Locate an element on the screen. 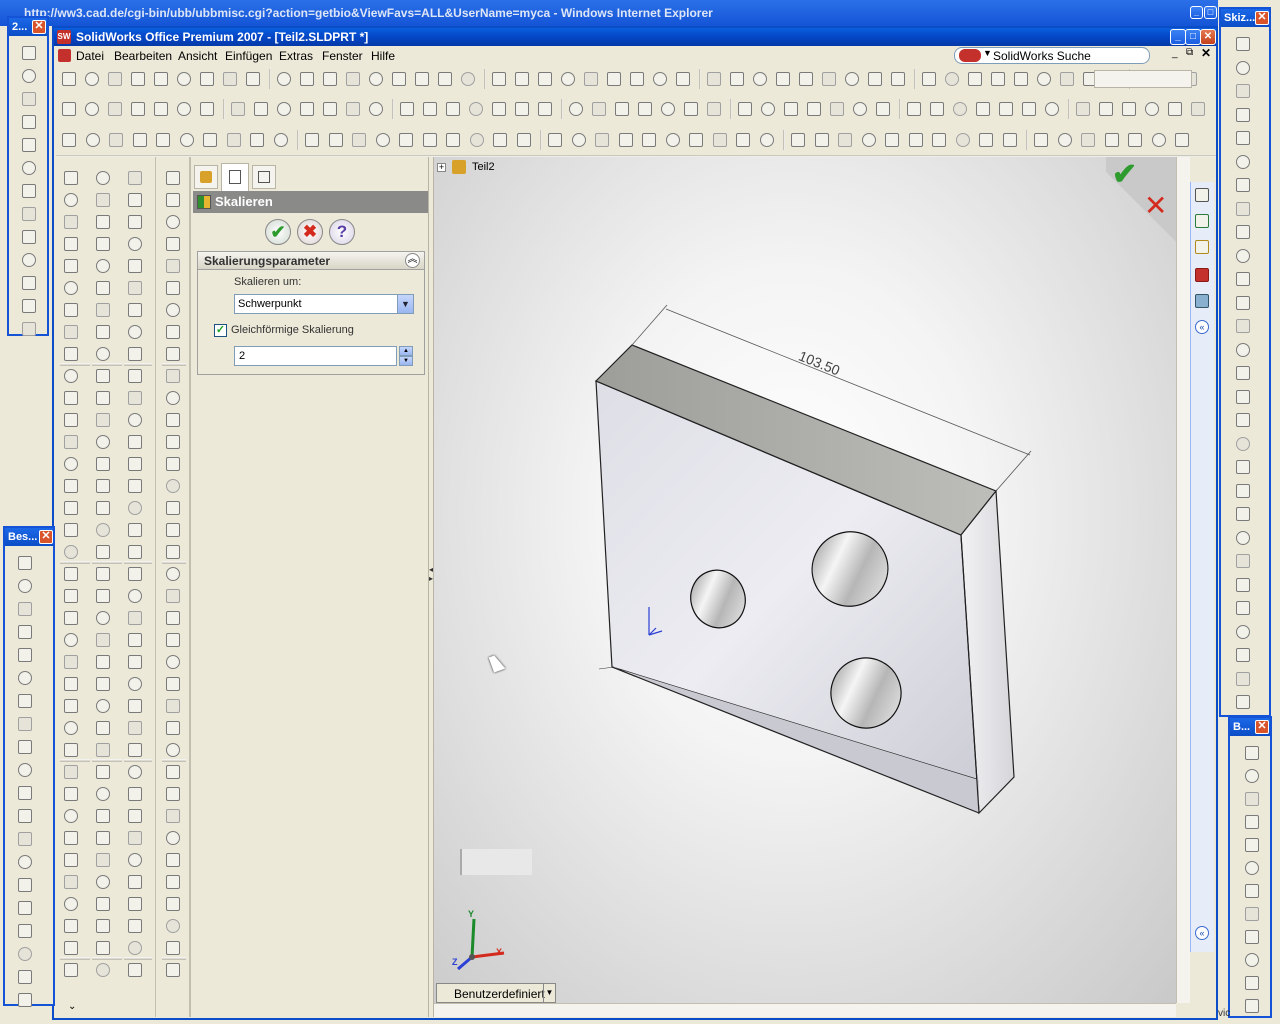  float-left-top-close-button: ✕ is located at coordinates (39, 27).